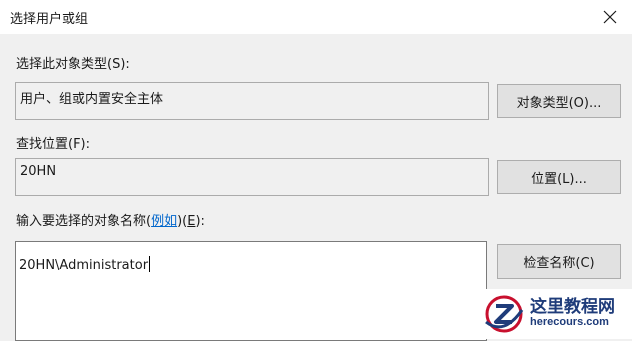 The width and height of the screenshot is (632, 341). I want to click on object-names-label: 输入要选择的对象名称(例如)(E):, so click(110, 219).